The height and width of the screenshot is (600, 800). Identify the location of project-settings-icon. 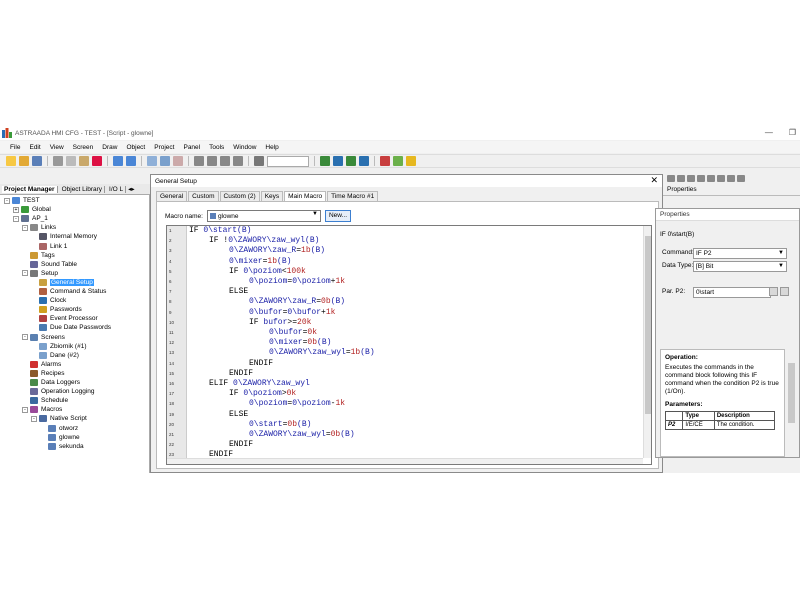
(178, 161).